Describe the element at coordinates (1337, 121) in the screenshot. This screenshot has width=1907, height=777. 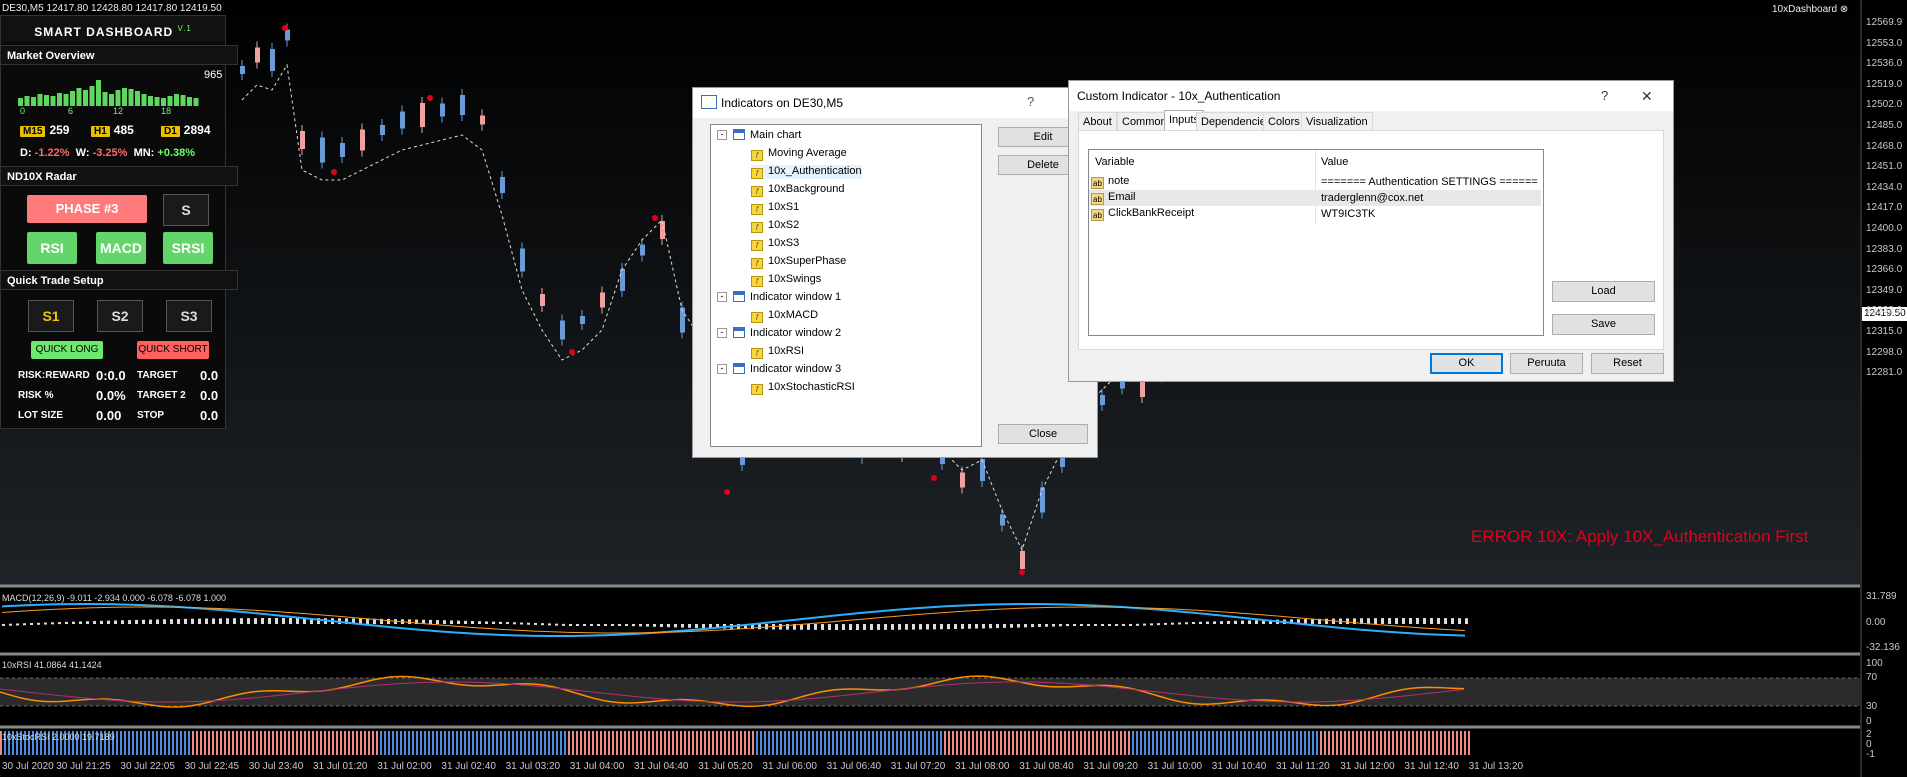
I see `tab-visualization: Visualization` at that location.